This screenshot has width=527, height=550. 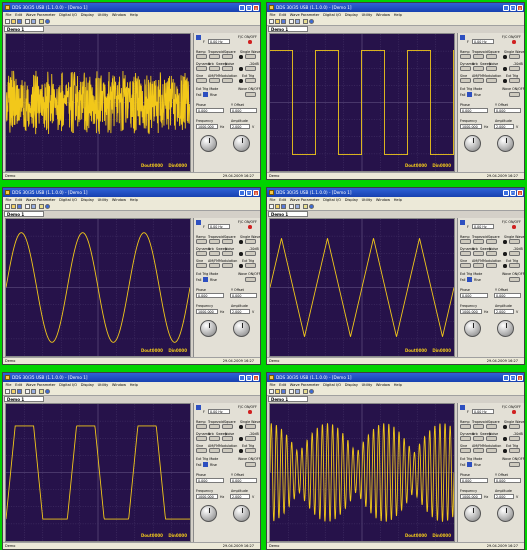 What do you see at coordinates (465, 80) in the screenshot?
I see `sine-button` at bounding box center [465, 80].